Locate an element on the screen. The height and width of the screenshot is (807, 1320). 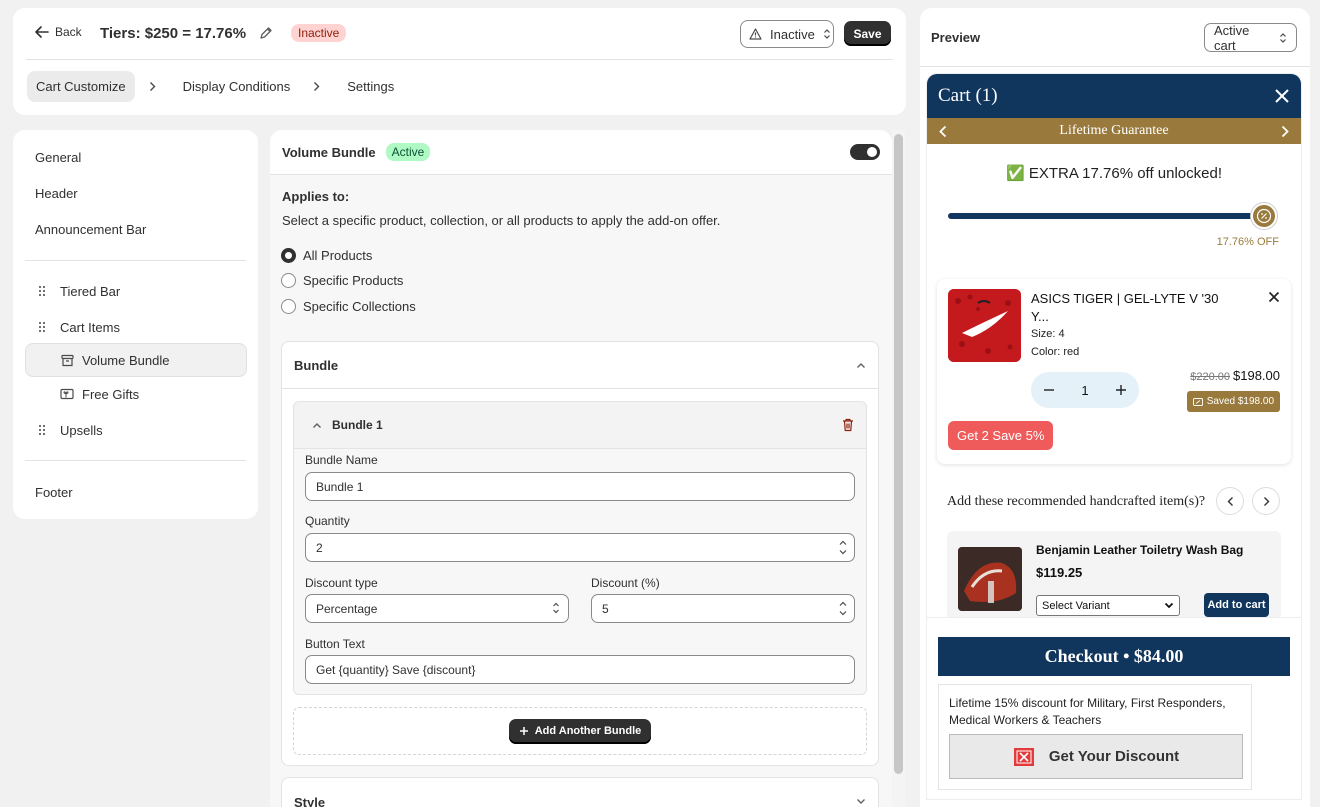
sidebar-item-tiered-bar: Tiered Bar is located at coordinates (90, 291).